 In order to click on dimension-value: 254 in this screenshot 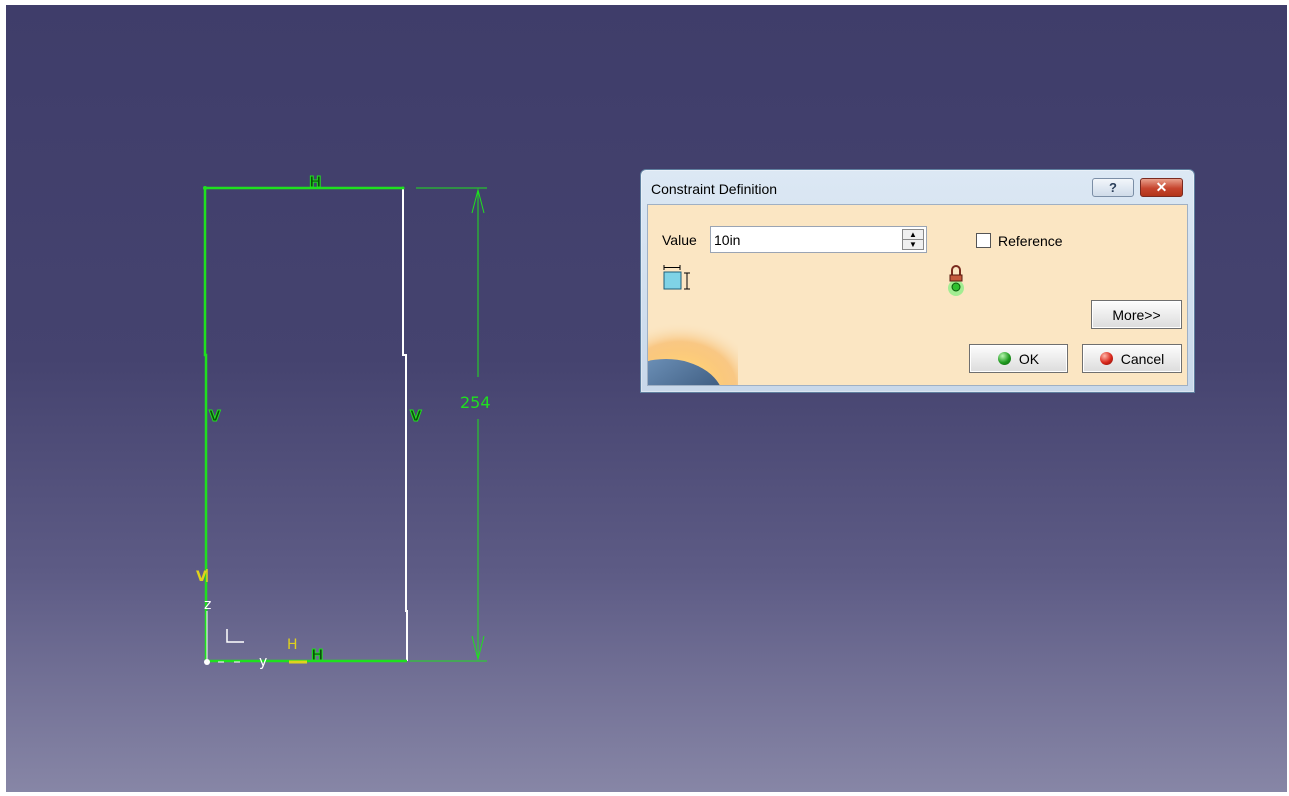, I will do `click(475, 402)`.